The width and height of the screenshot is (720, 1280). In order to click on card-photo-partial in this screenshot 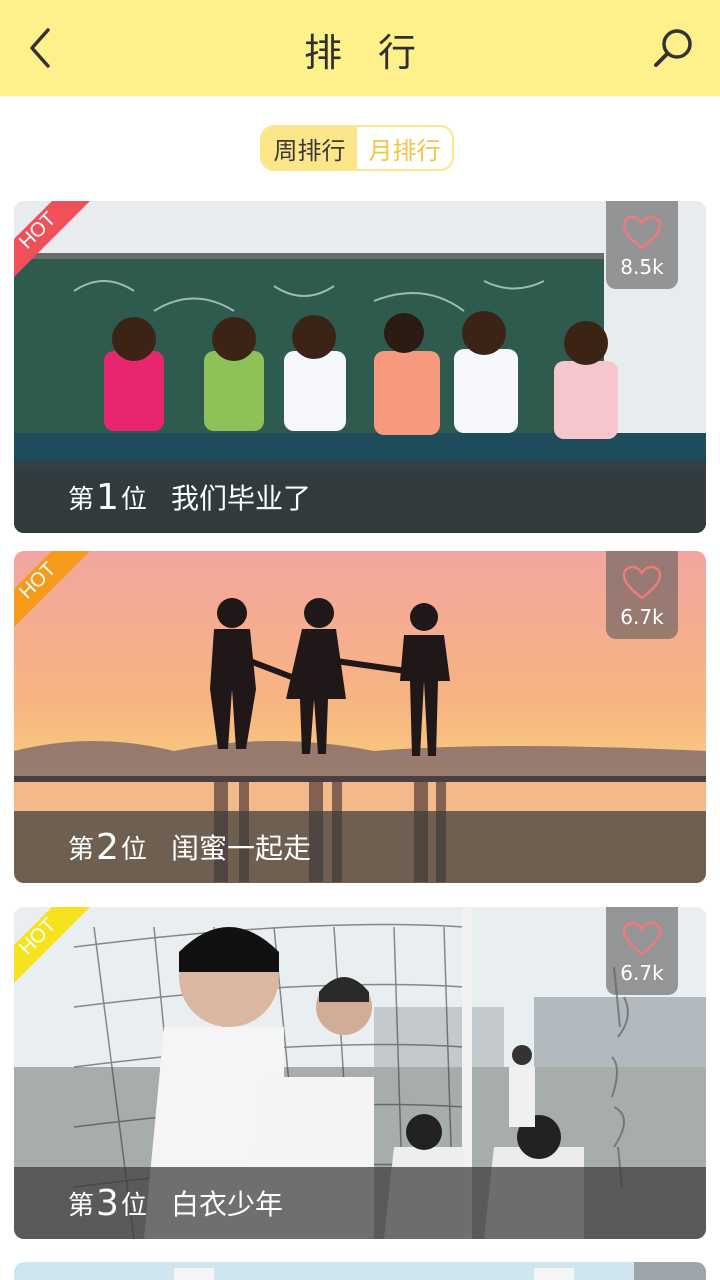, I will do `click(360, 1271)`.